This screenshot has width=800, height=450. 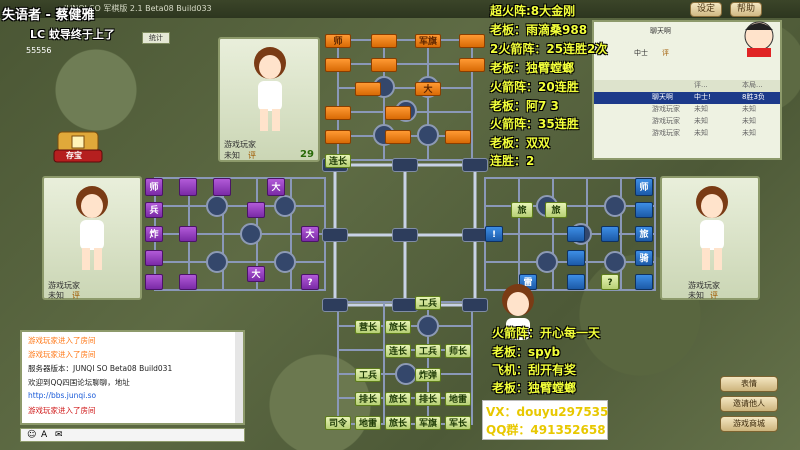 What do you see at coordinates (749, 384) in the screenshot?
I see `emote-button: 表情` at bounding box center [749, 384].